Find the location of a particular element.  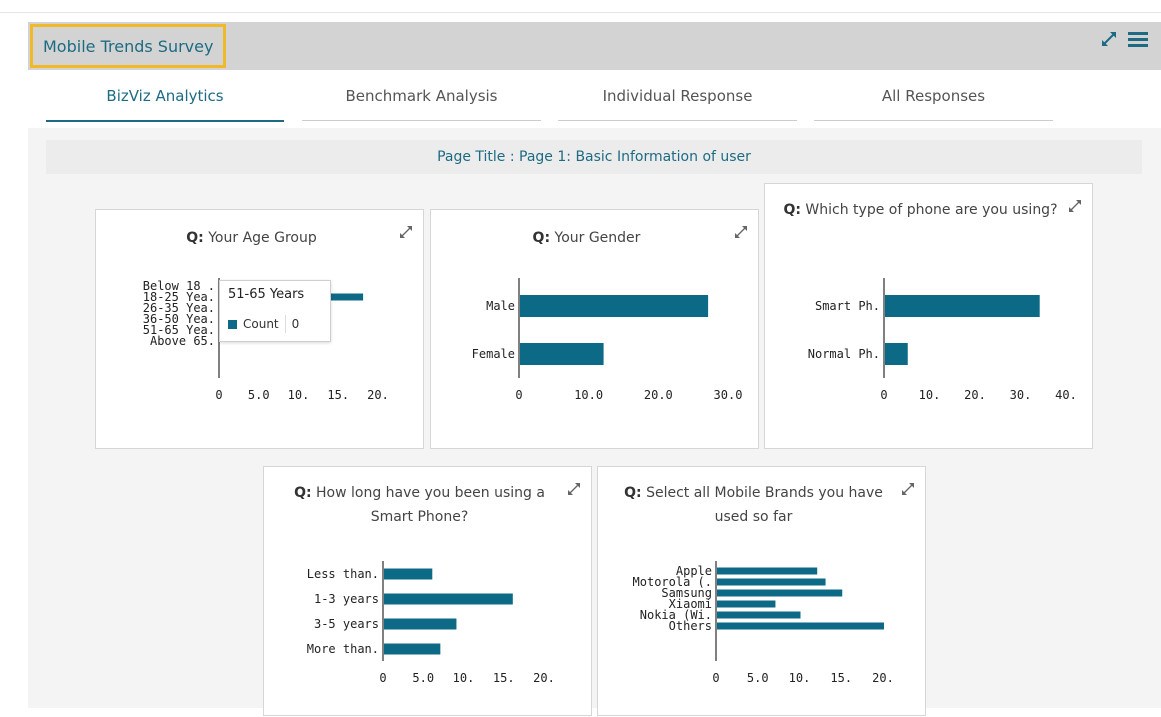

expand-icon is located at coordinates (1109, 39).